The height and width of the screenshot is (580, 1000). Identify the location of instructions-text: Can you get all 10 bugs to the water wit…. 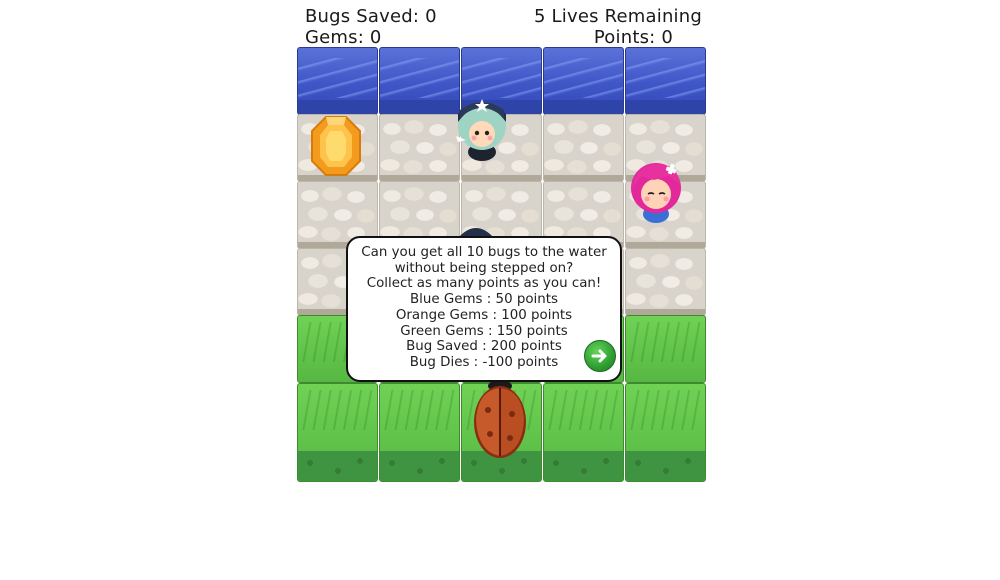
(484, 308).